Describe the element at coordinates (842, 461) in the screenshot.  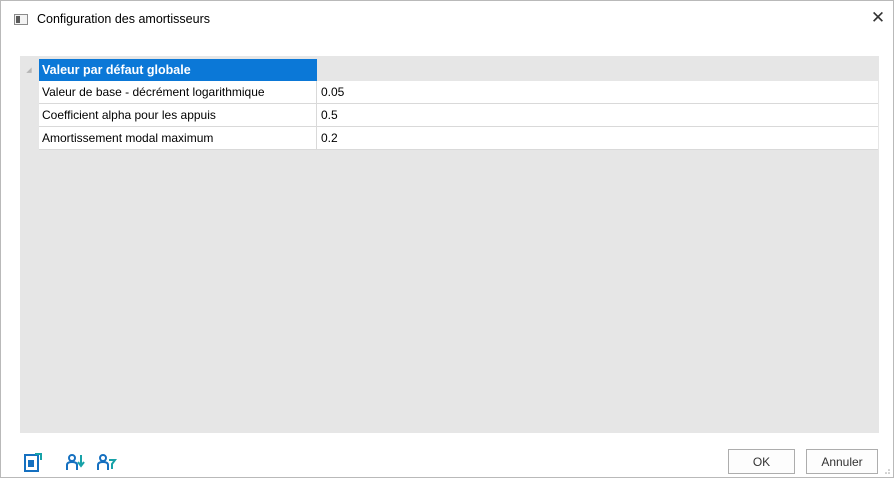
I see `cancel-button: Annuler` at that location.